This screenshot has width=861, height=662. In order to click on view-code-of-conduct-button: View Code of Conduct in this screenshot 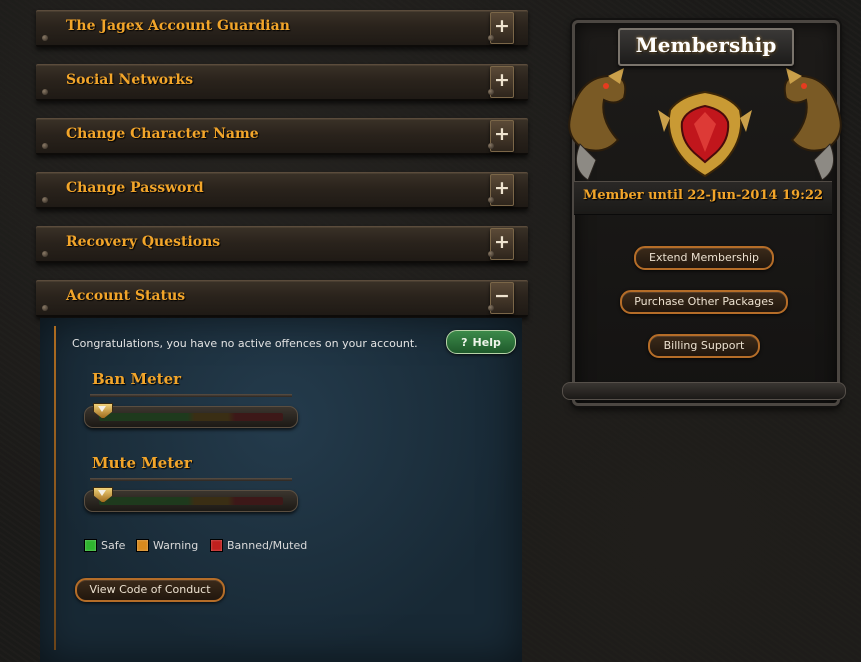, I will do `click(150, 590)`.